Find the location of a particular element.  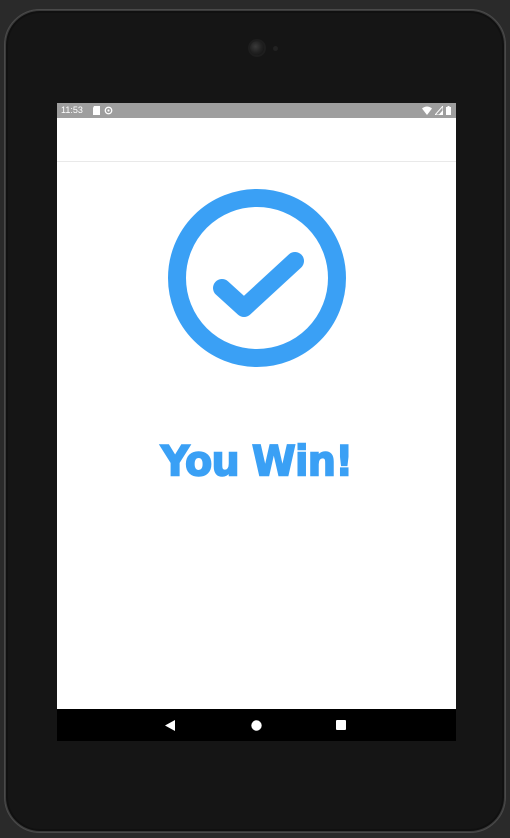

navigation-bar is located at coordinates (256, 725).